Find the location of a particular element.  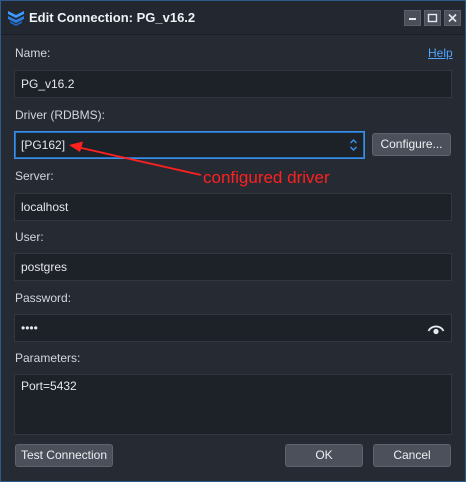

maximize-button is located at coordinates (432, 18).